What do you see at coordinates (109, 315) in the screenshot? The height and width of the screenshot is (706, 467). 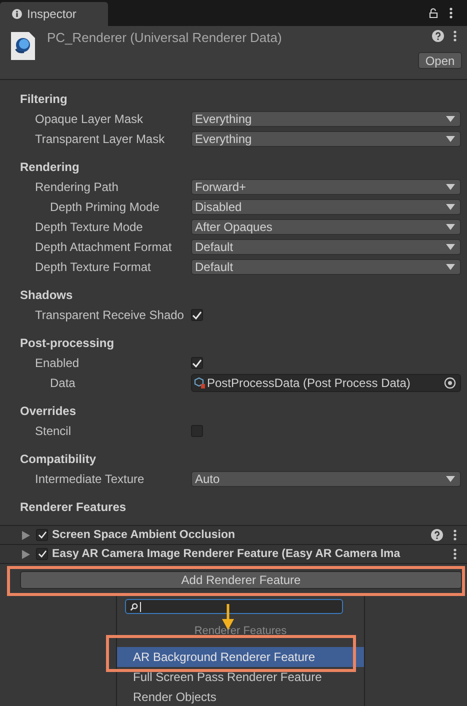 I see `field-label: Transparent Receive Shado` at bounding box center [109, 315].